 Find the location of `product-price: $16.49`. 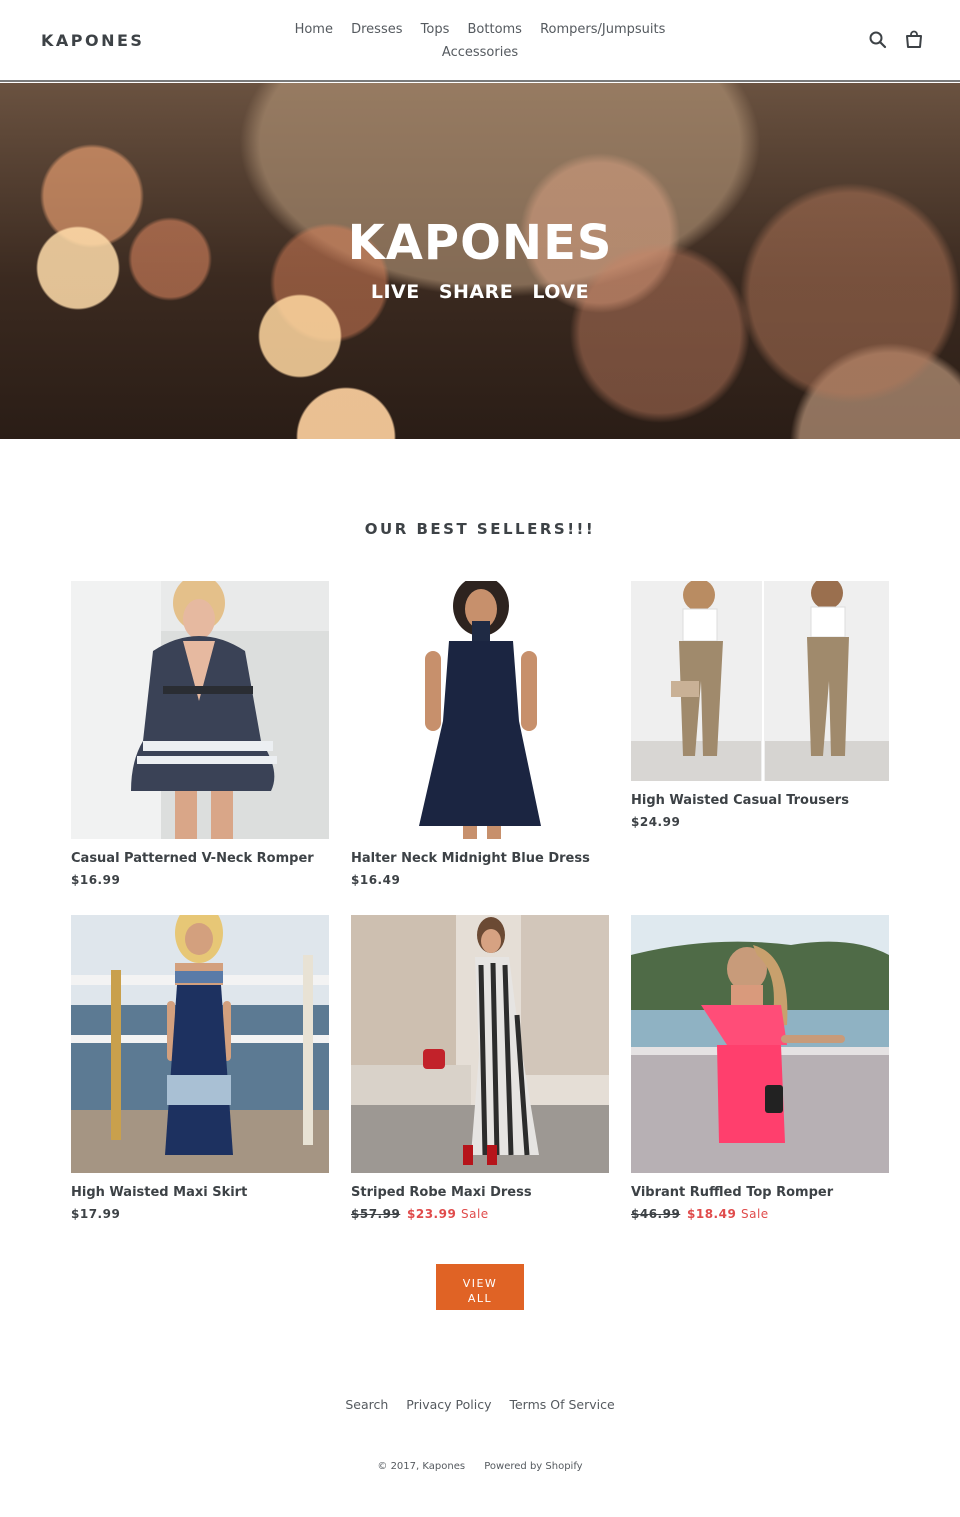

product-price: $16.49 is located at coordinates (480, 880).